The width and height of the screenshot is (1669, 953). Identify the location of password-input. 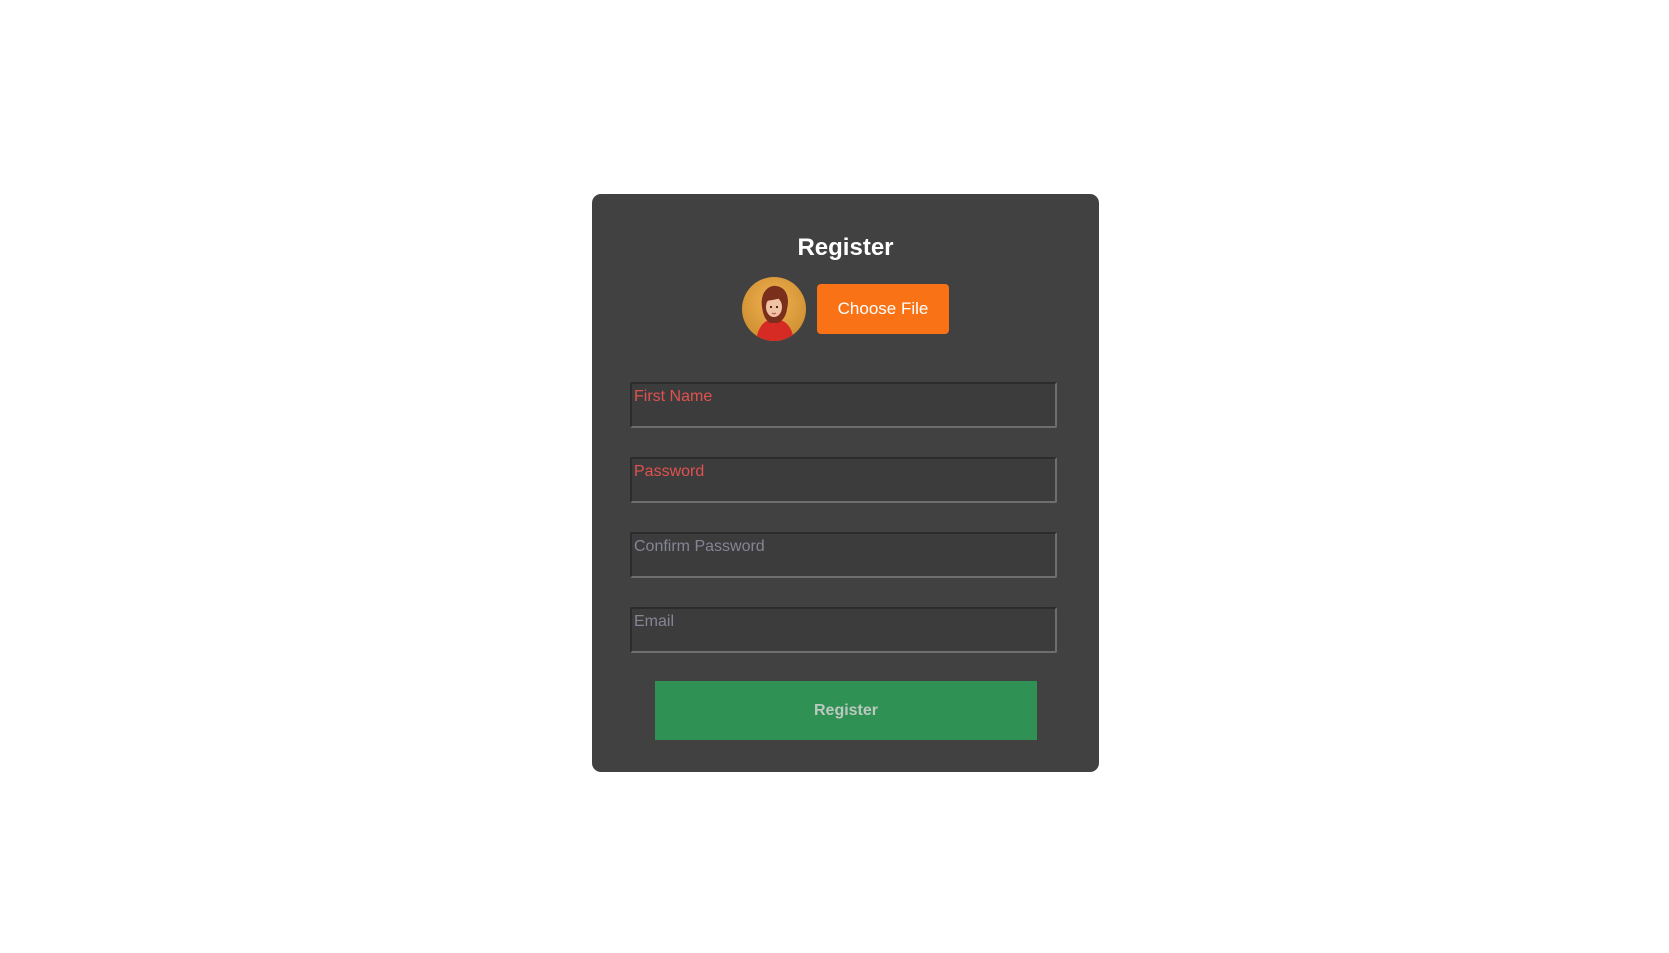
(844, 480).